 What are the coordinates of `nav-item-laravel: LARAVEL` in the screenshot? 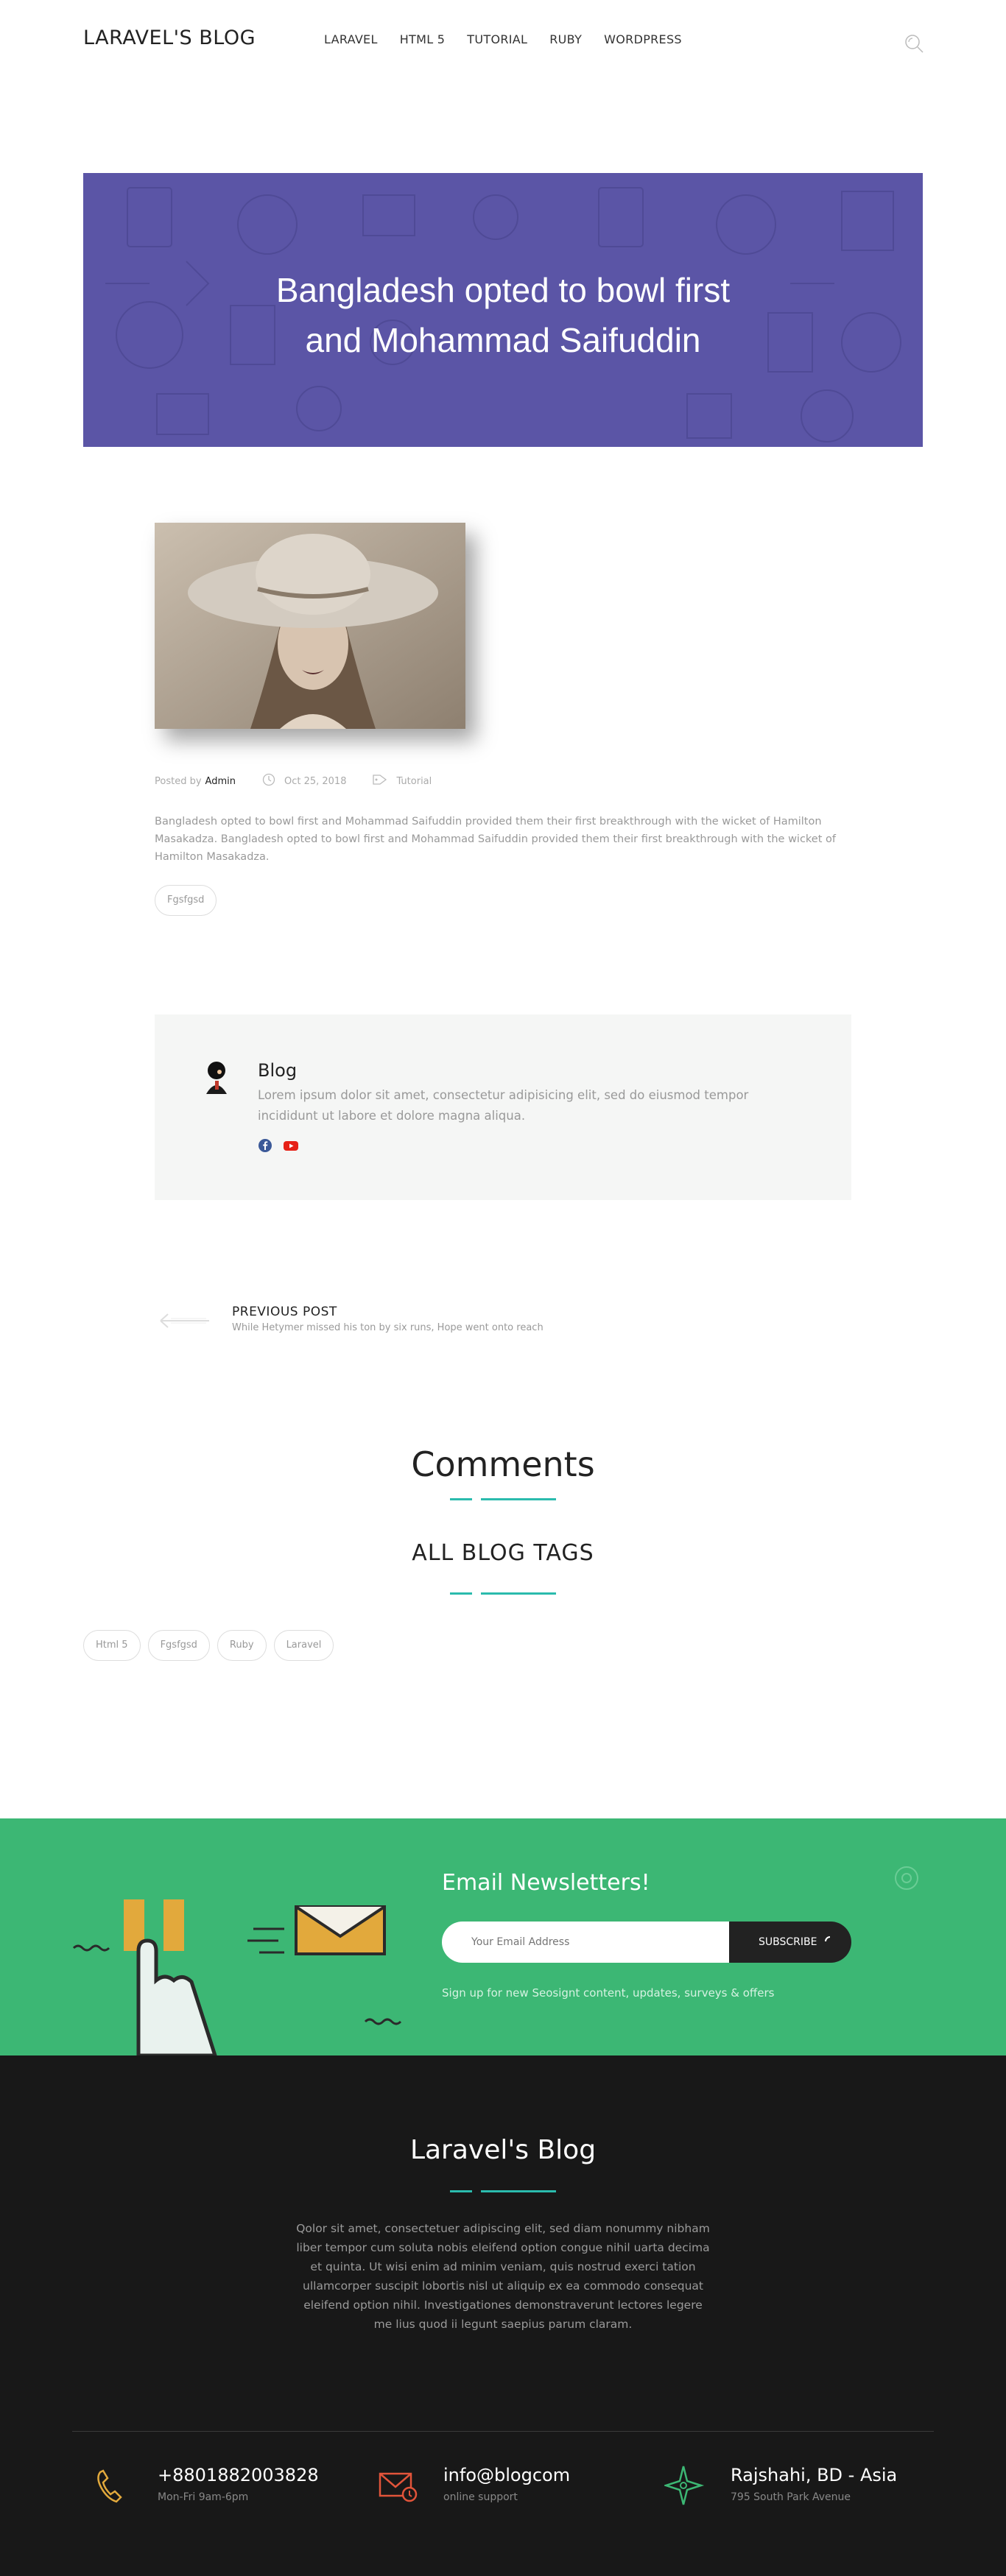 It's located at (351, 39).